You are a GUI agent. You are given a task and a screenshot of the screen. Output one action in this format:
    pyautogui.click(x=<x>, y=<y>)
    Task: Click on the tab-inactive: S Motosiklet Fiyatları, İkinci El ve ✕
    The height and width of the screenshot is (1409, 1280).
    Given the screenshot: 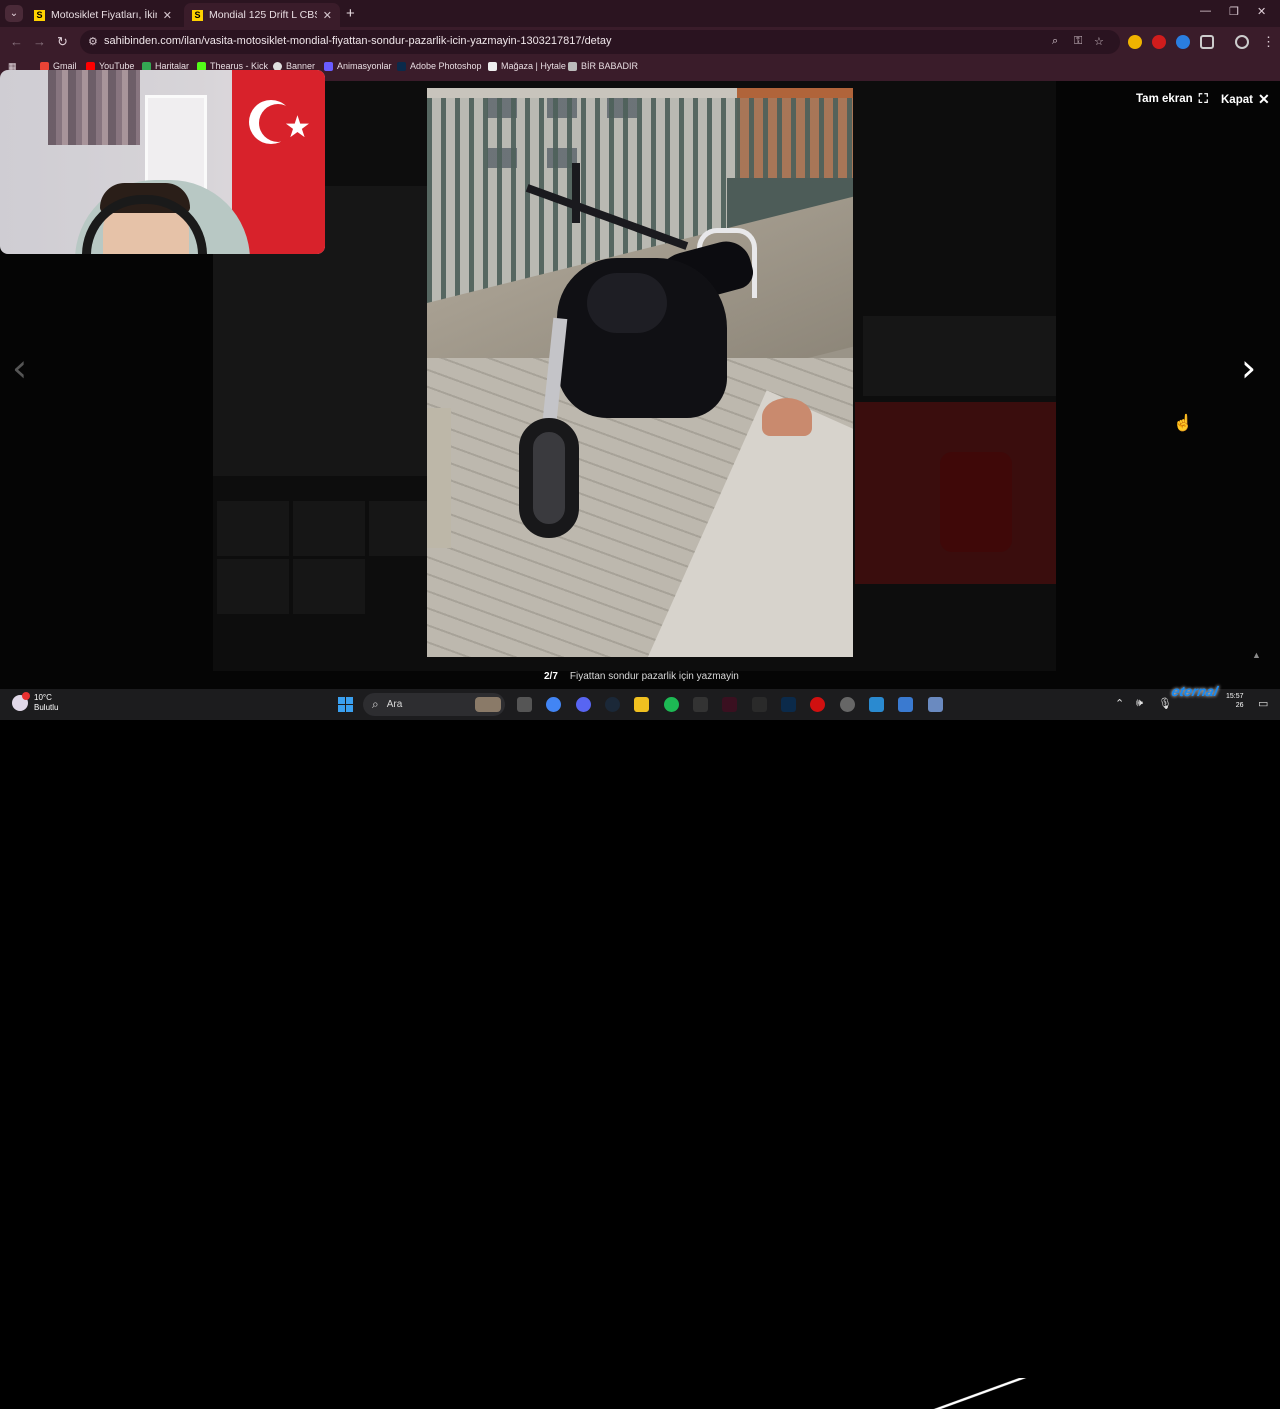 What is the action you would take?
    pyautogui.click(x=103, y=15)
    